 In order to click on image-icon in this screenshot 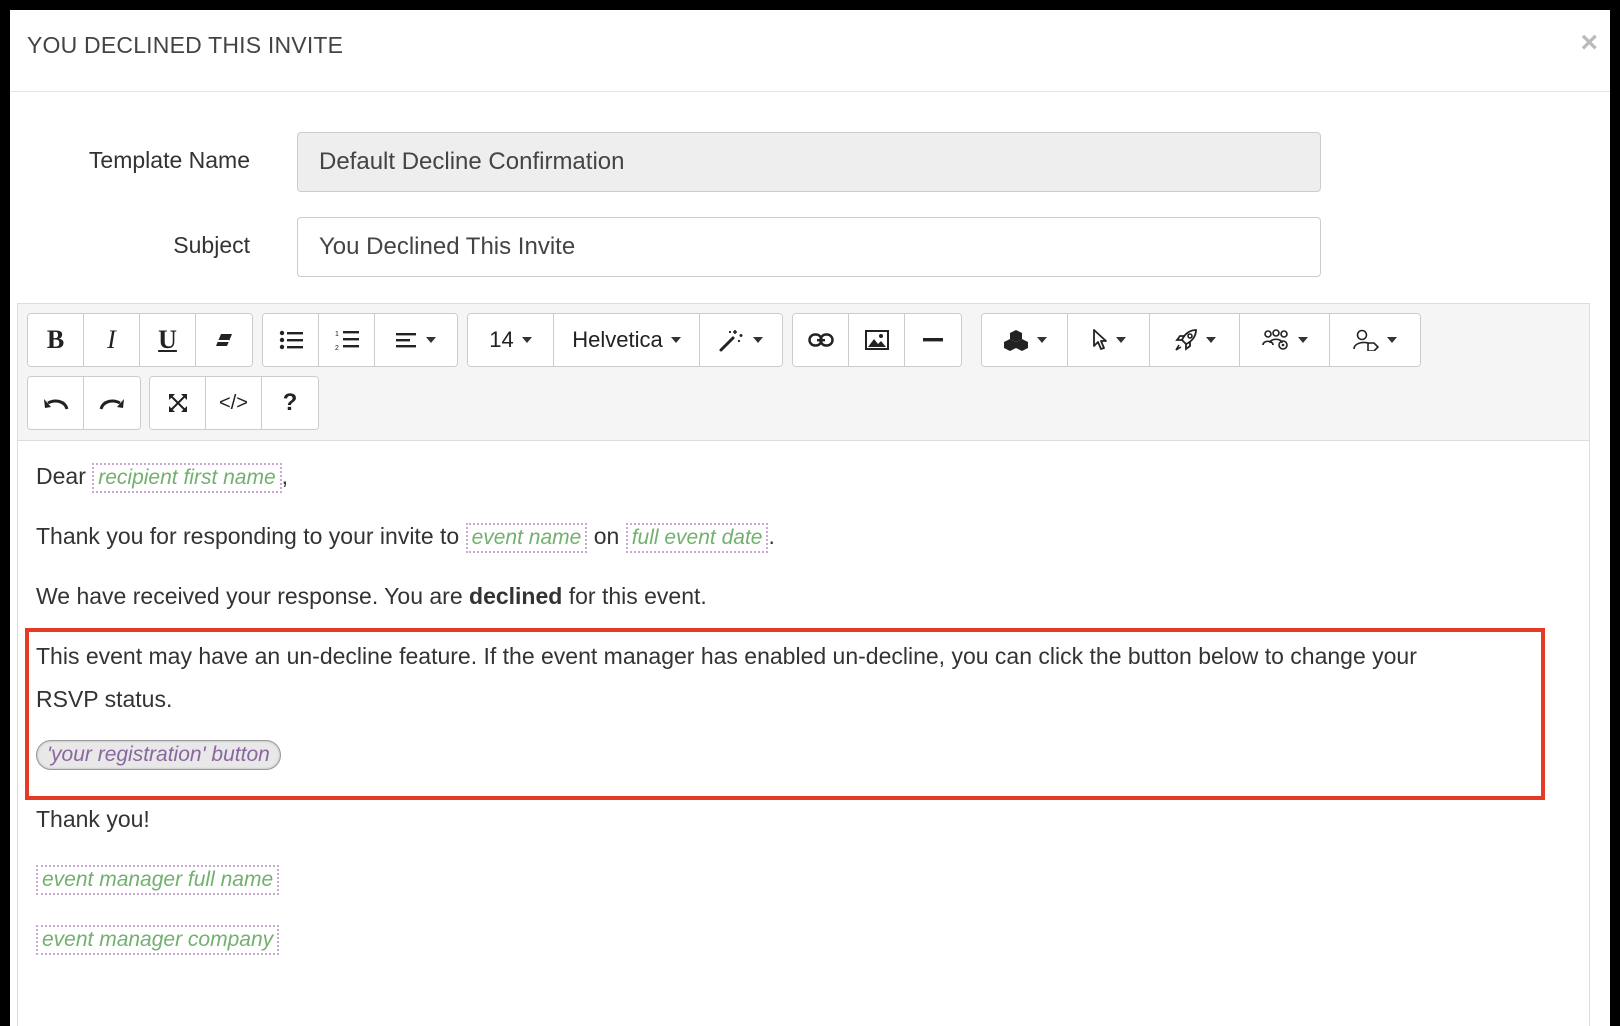, I will do `click(876, 340)`.